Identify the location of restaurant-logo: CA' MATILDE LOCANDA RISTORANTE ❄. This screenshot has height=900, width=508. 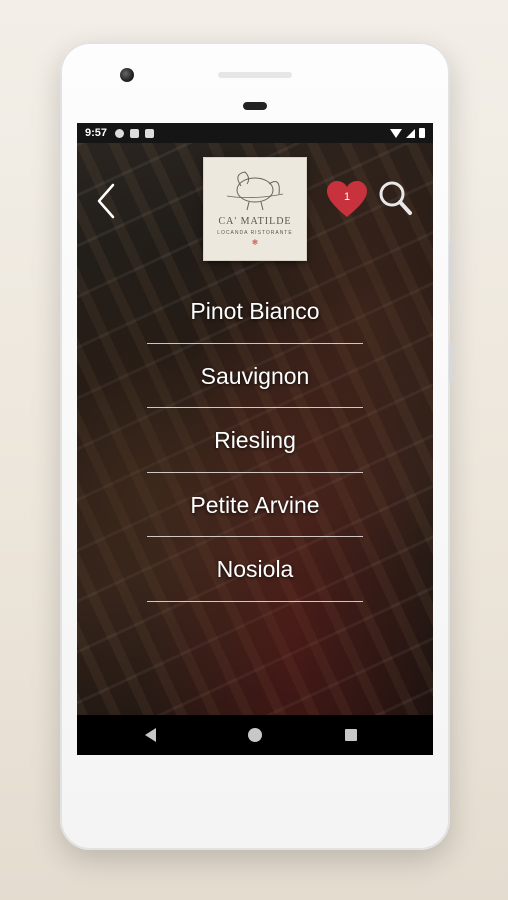
(255, 209).